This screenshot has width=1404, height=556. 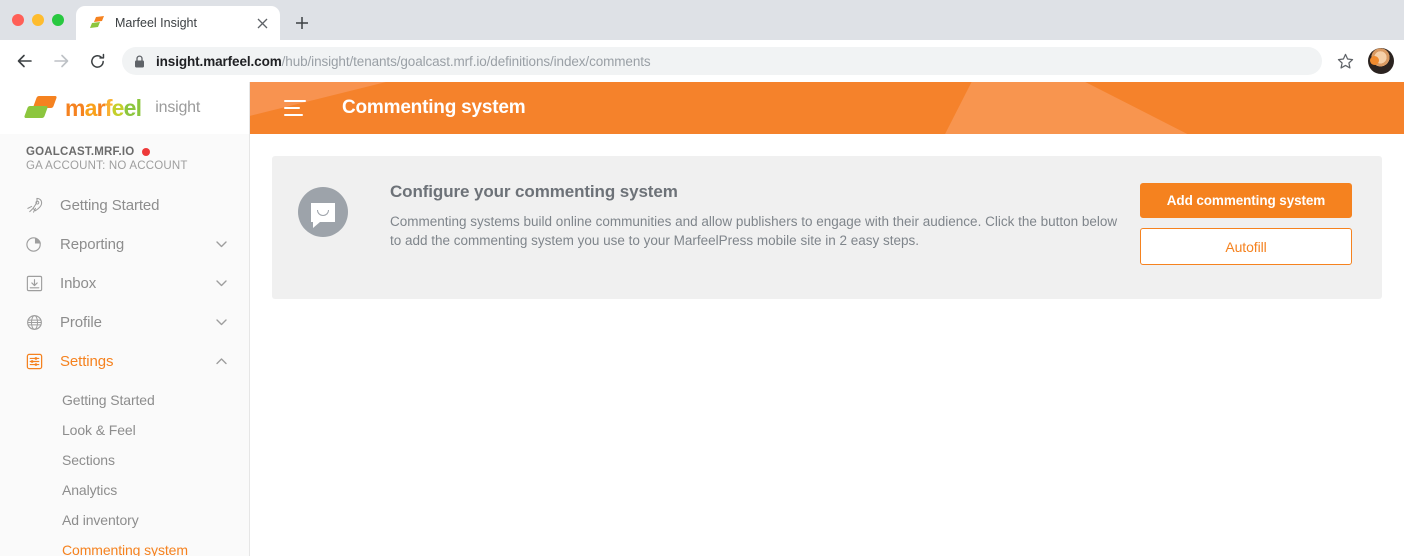 What do you see at coordinates (38, 20) in the screenshot?
I see `minimize-window-button` at bounding box center [38, 20].